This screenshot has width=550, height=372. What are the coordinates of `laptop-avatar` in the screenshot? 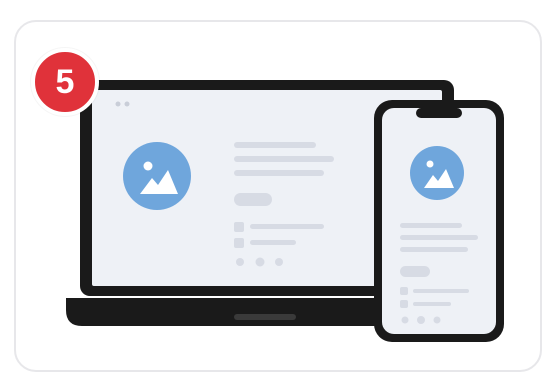 It's located at (157, 176).